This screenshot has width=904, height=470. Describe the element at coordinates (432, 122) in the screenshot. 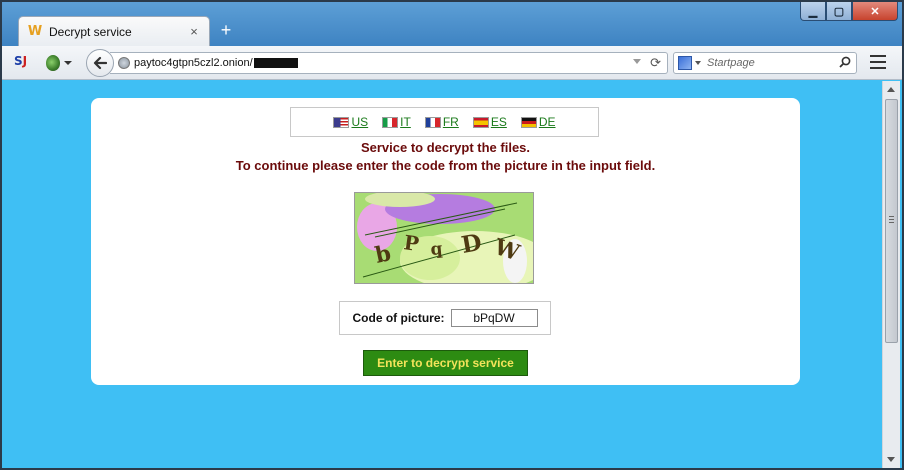

I see `fr-flag-icon` at that location.